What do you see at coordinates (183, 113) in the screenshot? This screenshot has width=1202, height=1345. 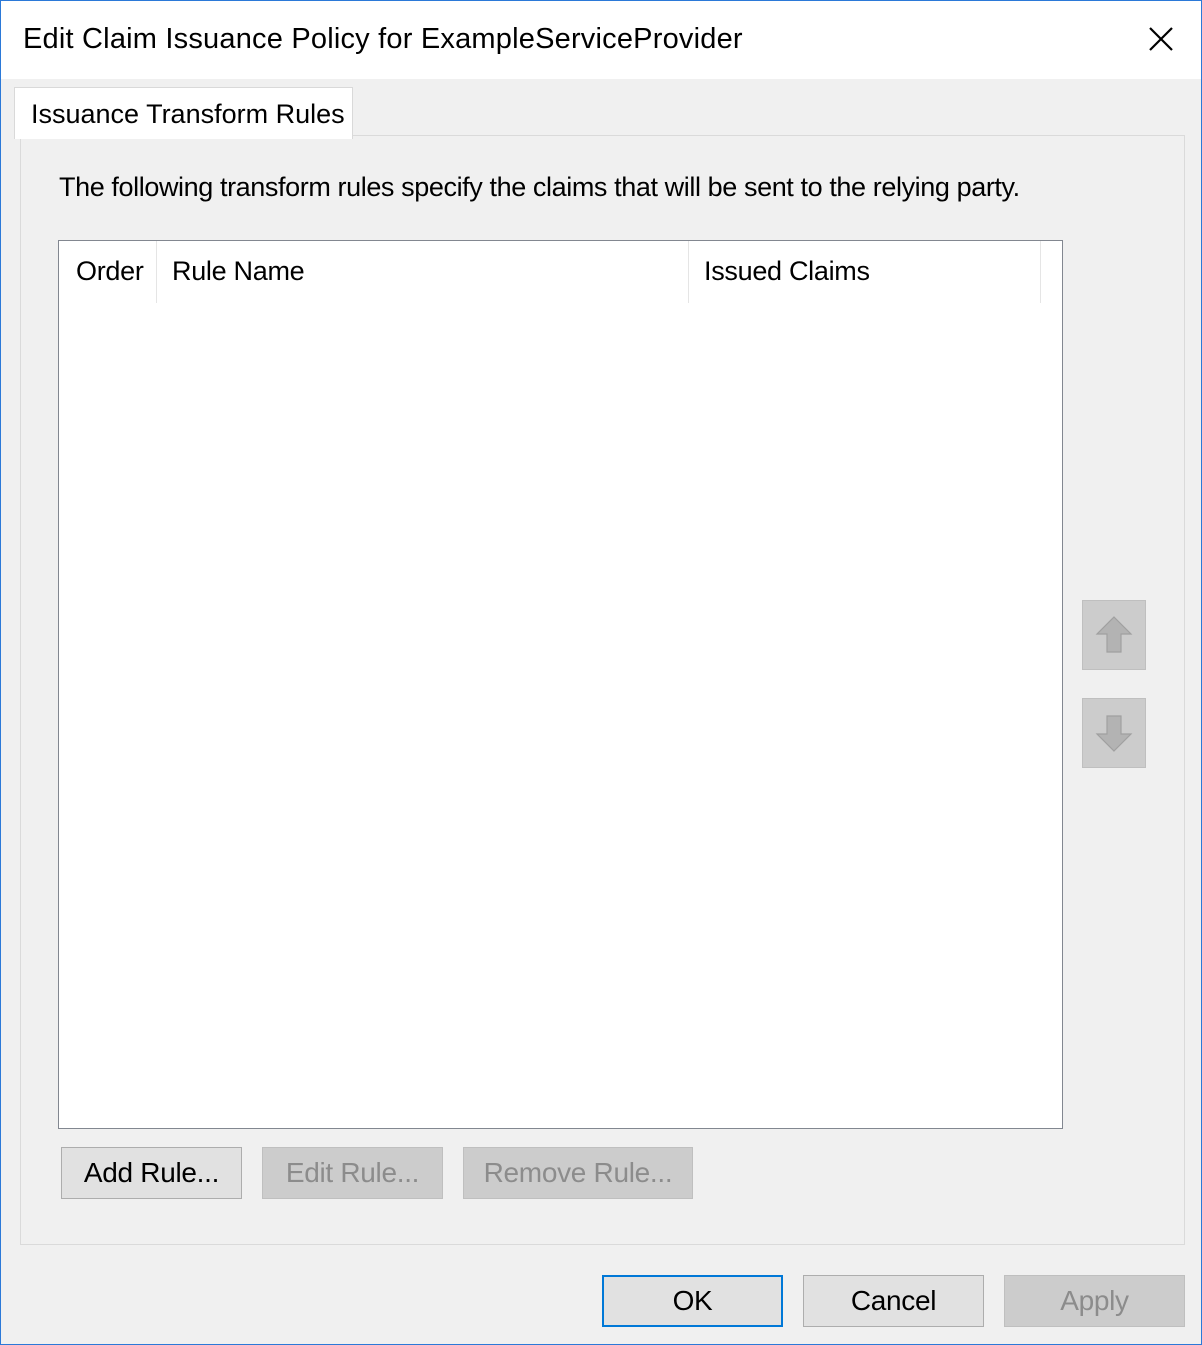 I see `tab-issuance-transform-rules: Issuance Transform Rules` at bounding box center [183, 113].